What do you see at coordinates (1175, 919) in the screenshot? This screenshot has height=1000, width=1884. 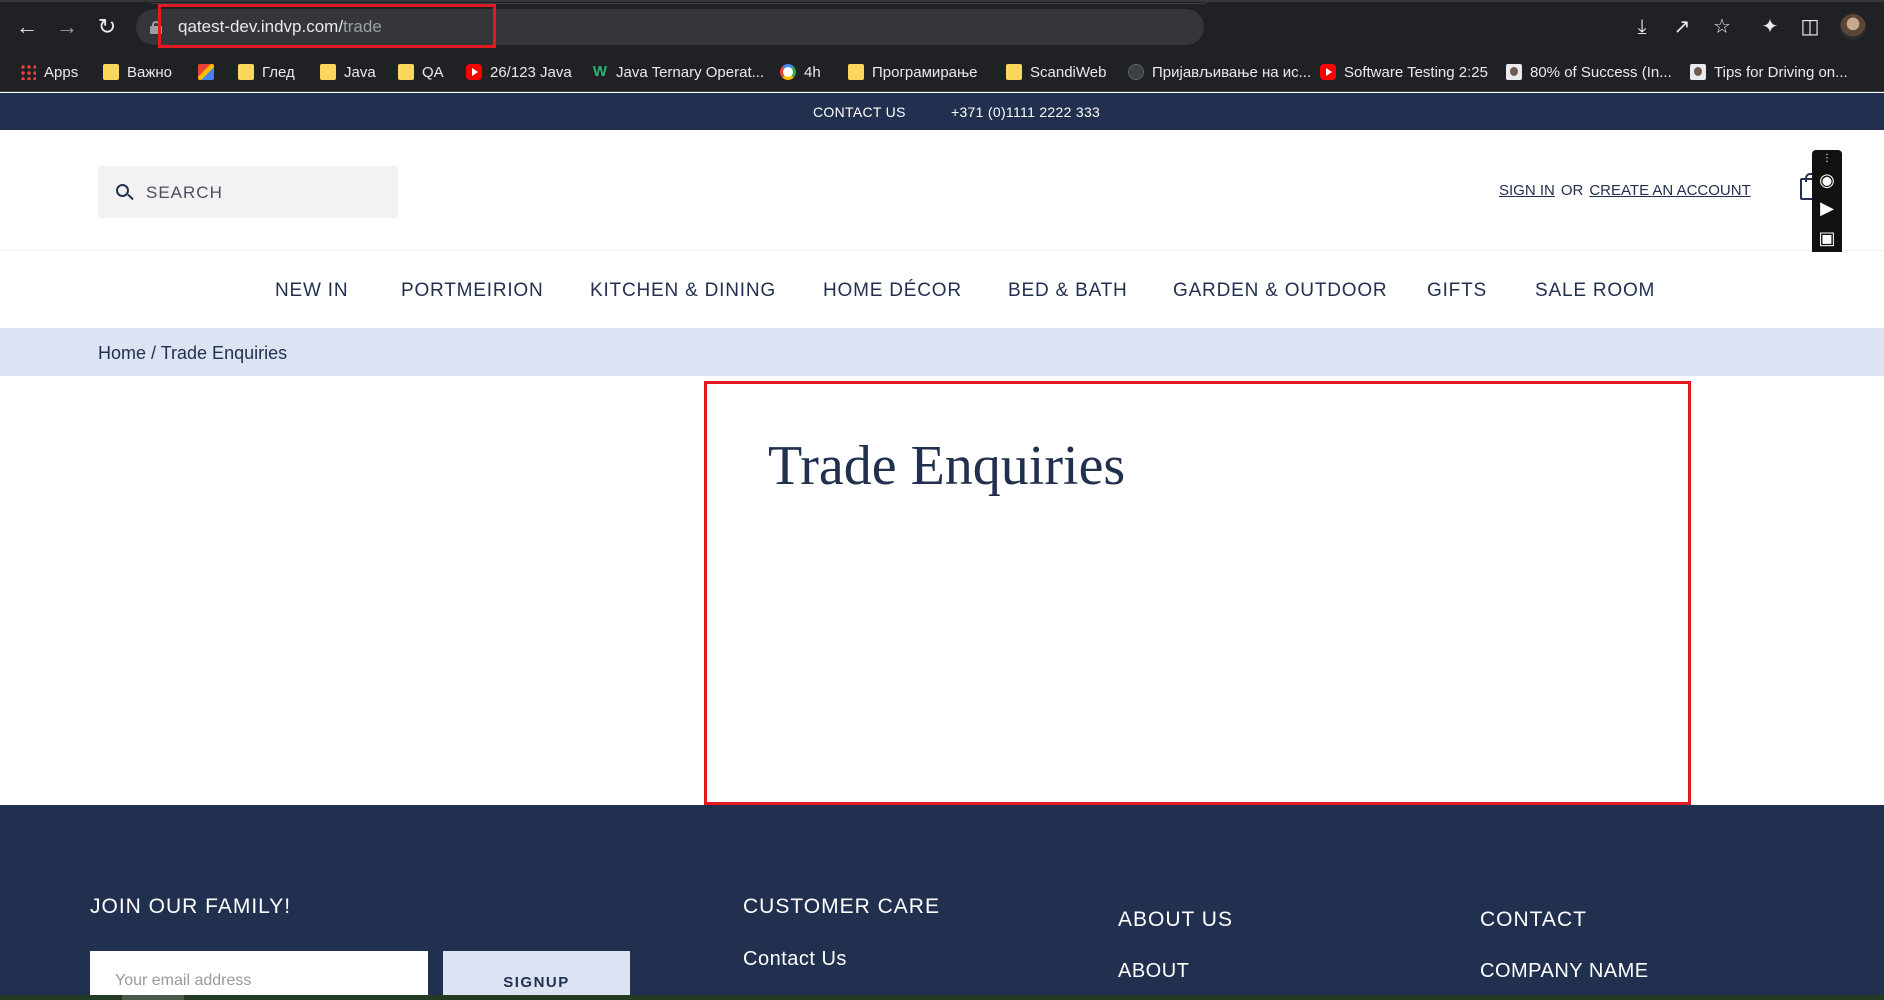 I see `about-us-heading: ABOUT US` at bounding box center [1175, 919].